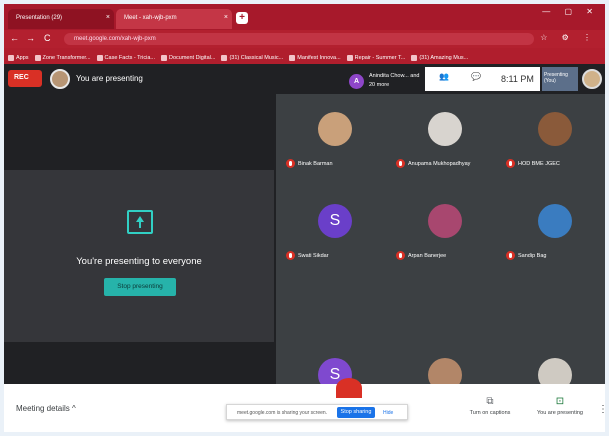  Describe the element at coordinates (43, 408) in the screenshot. I see `meeting-details-label: Meeting details` at that location.